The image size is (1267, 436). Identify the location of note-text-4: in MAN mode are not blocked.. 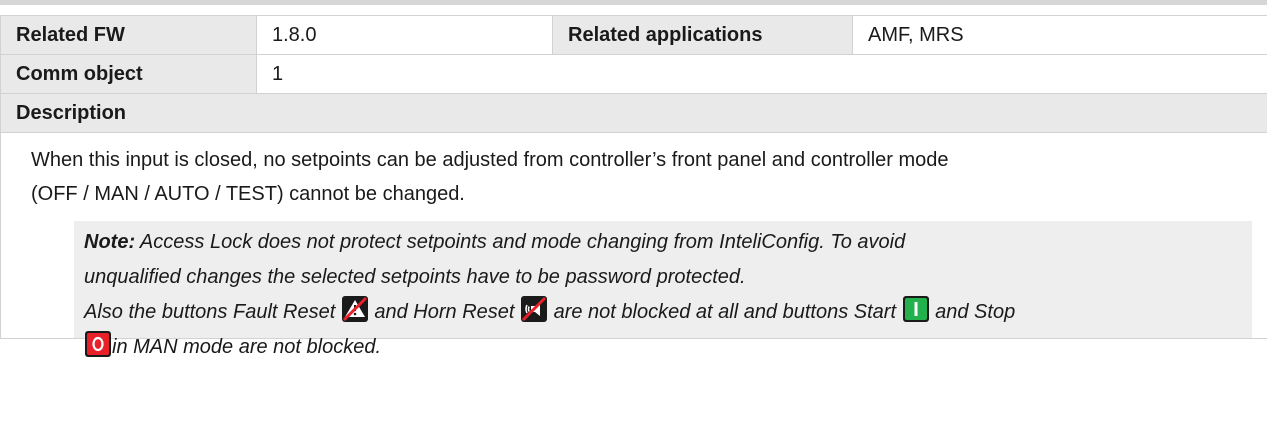
(247, 347).